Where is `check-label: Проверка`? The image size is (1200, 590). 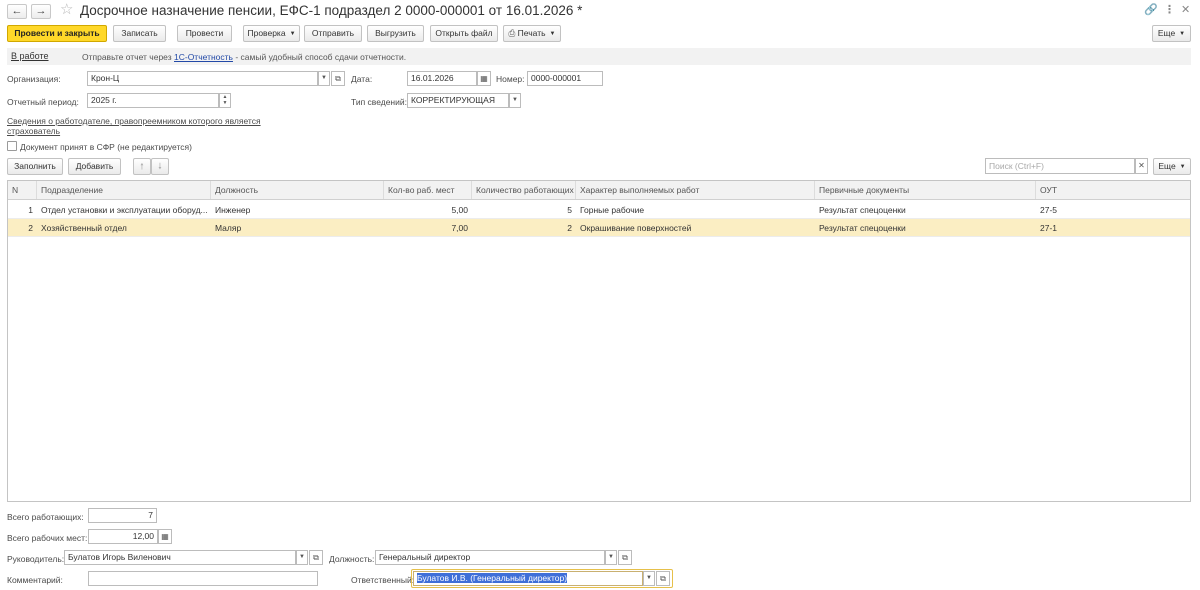 check-label: Проверка is located at coordinates (266, 33).